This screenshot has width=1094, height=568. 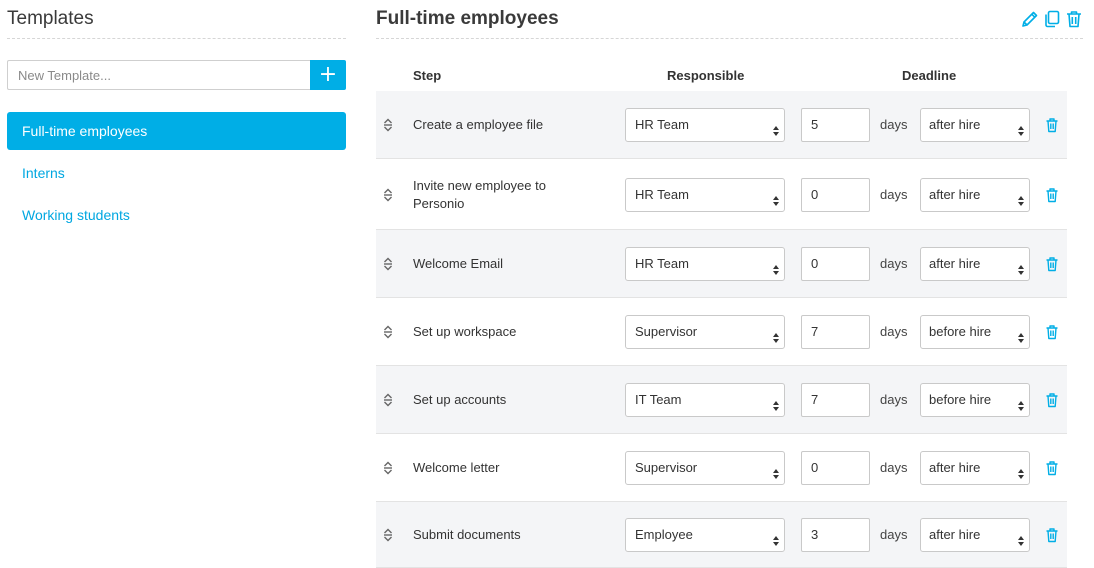 What do you see at coordinates (456, 467) in the screenshot?
I see `step-label: Welcome letter` at bounding box center [456, 467].